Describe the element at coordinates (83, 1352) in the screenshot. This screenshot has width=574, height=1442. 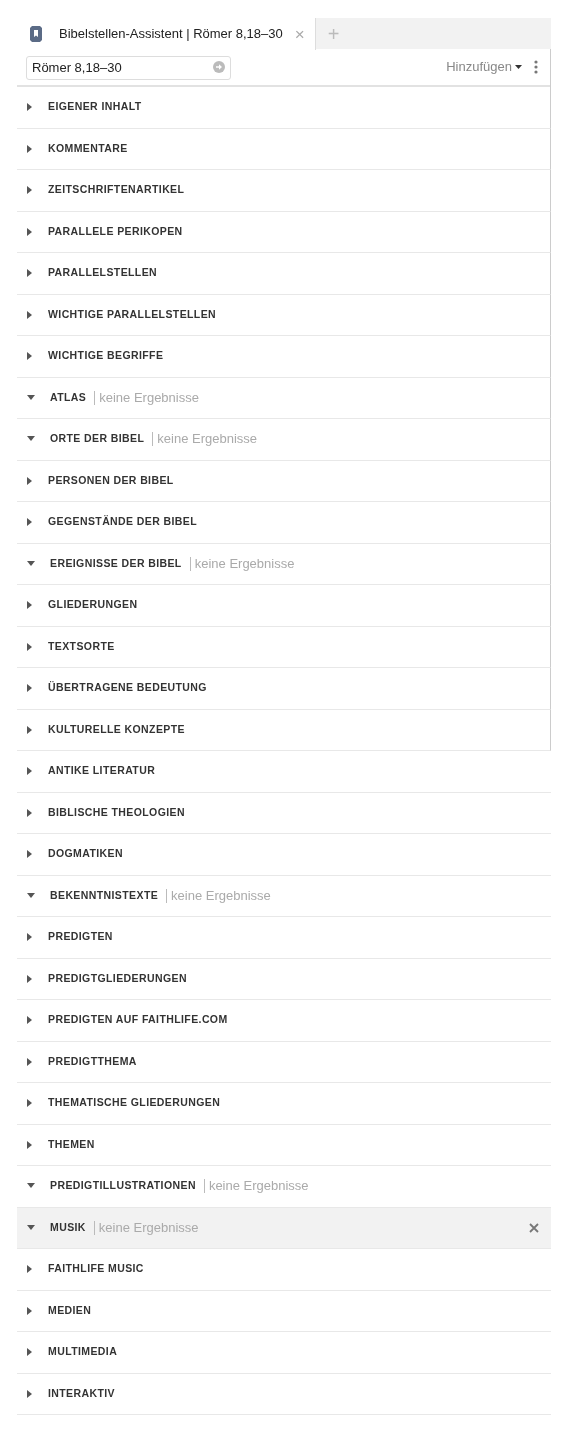
I see `section-title: MULTIMEDIA` at that location.